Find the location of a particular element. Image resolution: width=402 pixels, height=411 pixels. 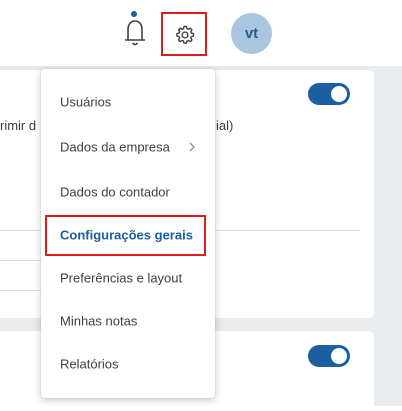

menu-item-preferencias-e-layout: Preferências e layout is located at coordinates (128, 278).